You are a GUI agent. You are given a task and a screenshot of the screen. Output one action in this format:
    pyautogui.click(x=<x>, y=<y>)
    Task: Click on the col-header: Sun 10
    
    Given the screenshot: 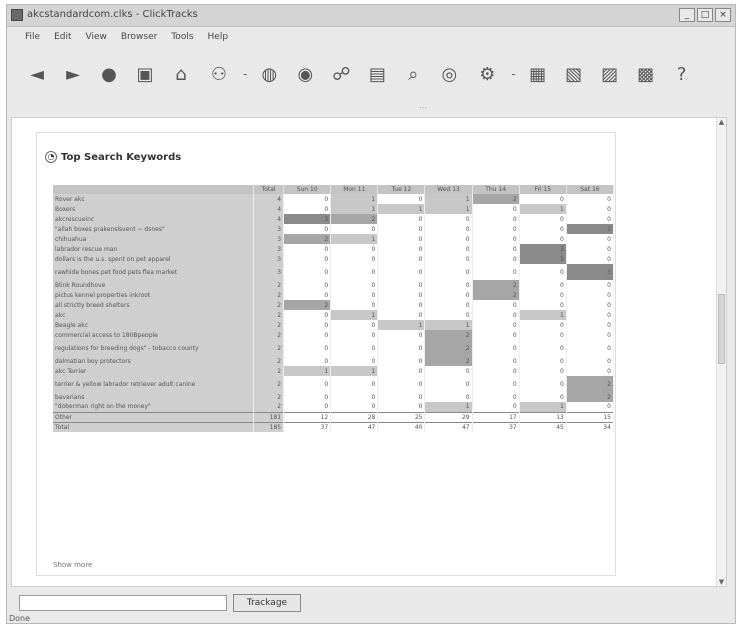 What is the action you would take?
    pyautogui.click(x=307, y=189)
    